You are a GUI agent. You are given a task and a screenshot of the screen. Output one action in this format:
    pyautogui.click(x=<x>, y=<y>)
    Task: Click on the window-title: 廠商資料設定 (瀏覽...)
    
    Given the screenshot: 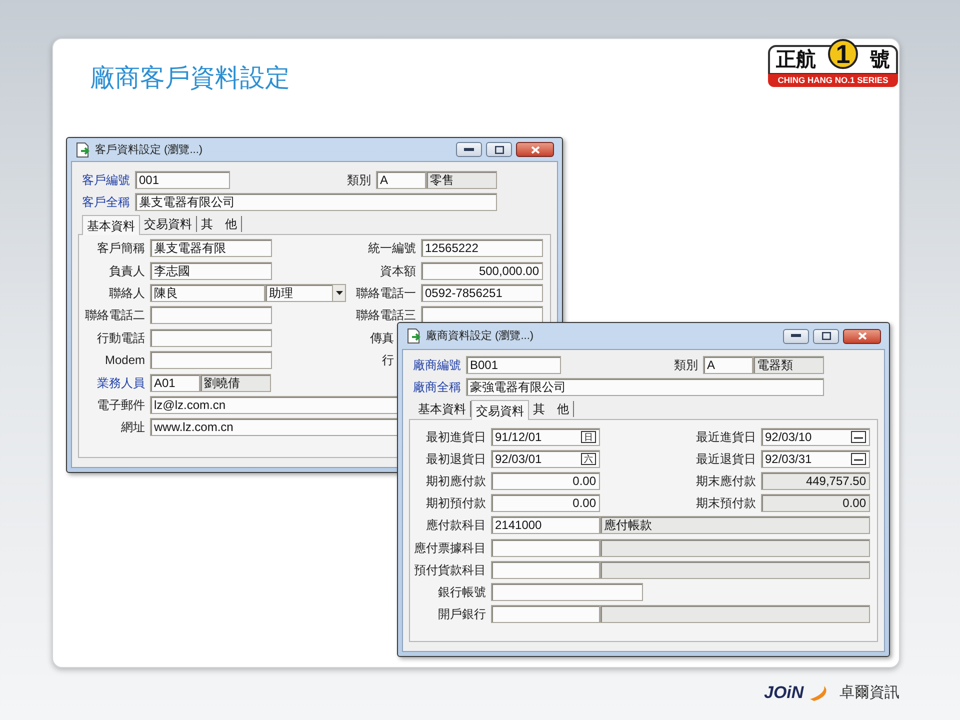 What is the action you would take?
    pyautogui.click(x=480, y=336)
    